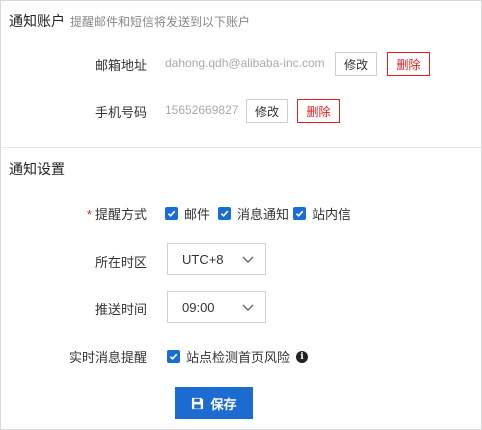 The height and width of the screenshot is (430, 482). What do you see at coordinates (197, 214) in the screenshot?
I see `checkbox-email-label: 邮件` at bounding box center [197, 214].